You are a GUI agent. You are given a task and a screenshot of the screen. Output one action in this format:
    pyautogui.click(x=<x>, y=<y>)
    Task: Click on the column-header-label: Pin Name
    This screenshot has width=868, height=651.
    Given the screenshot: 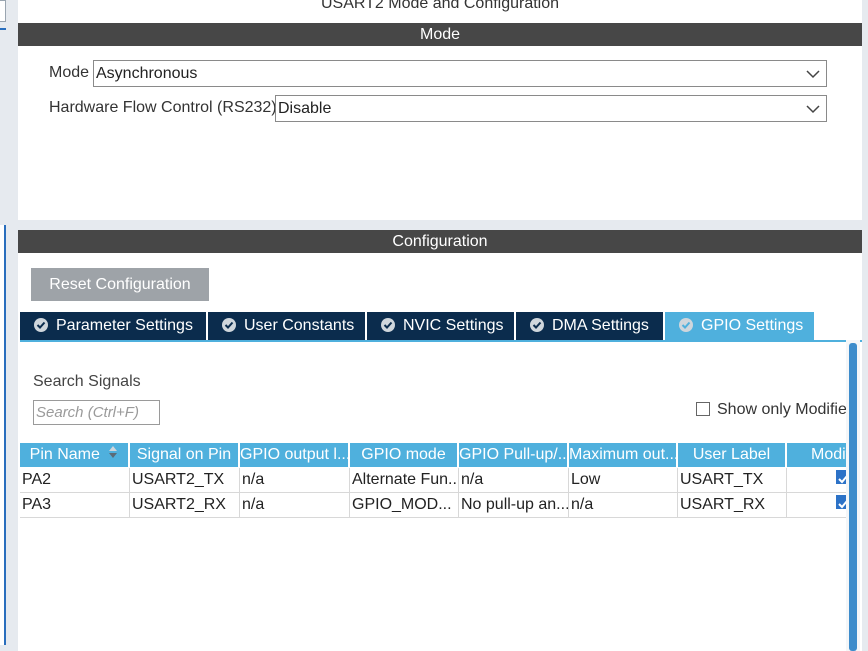 What is the action you would take?
    pyautogui.click(x=64, y=455)
    